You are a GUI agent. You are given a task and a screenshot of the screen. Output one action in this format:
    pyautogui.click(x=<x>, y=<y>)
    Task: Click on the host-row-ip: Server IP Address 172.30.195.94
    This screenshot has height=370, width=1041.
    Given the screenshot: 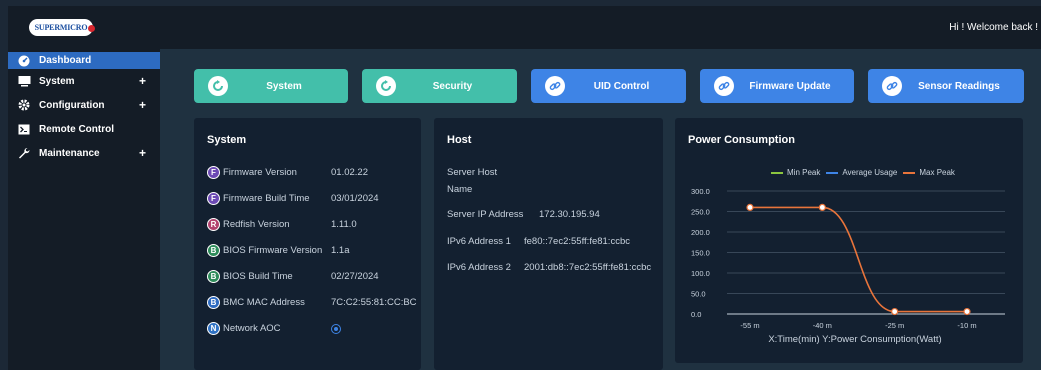 What is the action you would take?
    pyautogui.click(x=523, y=214)
    